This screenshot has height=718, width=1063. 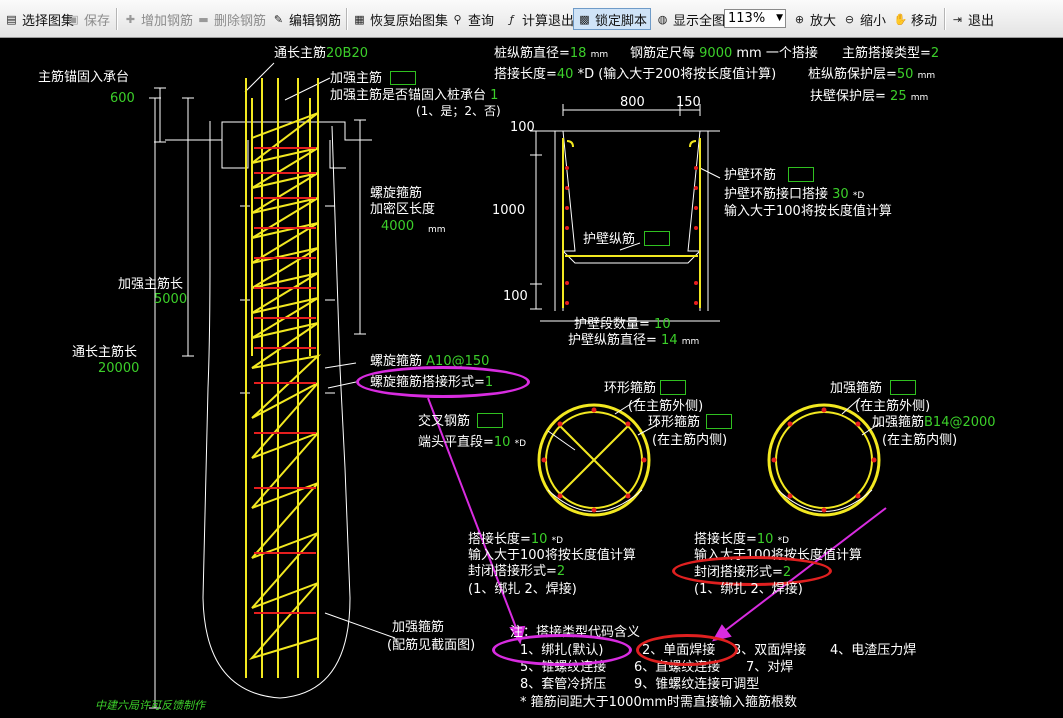 I want to click on end-straight-label: 端头平直段=, so click(x=456, y=442).